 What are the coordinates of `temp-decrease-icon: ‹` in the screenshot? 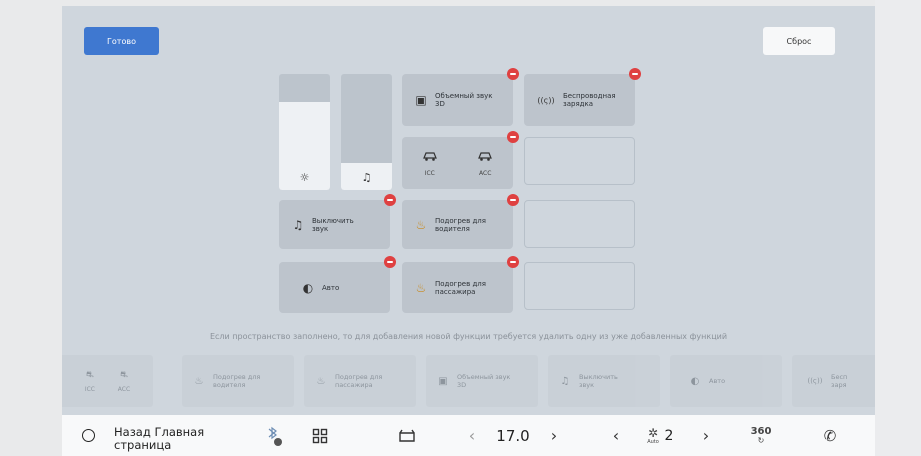 It's located at (472, 435).